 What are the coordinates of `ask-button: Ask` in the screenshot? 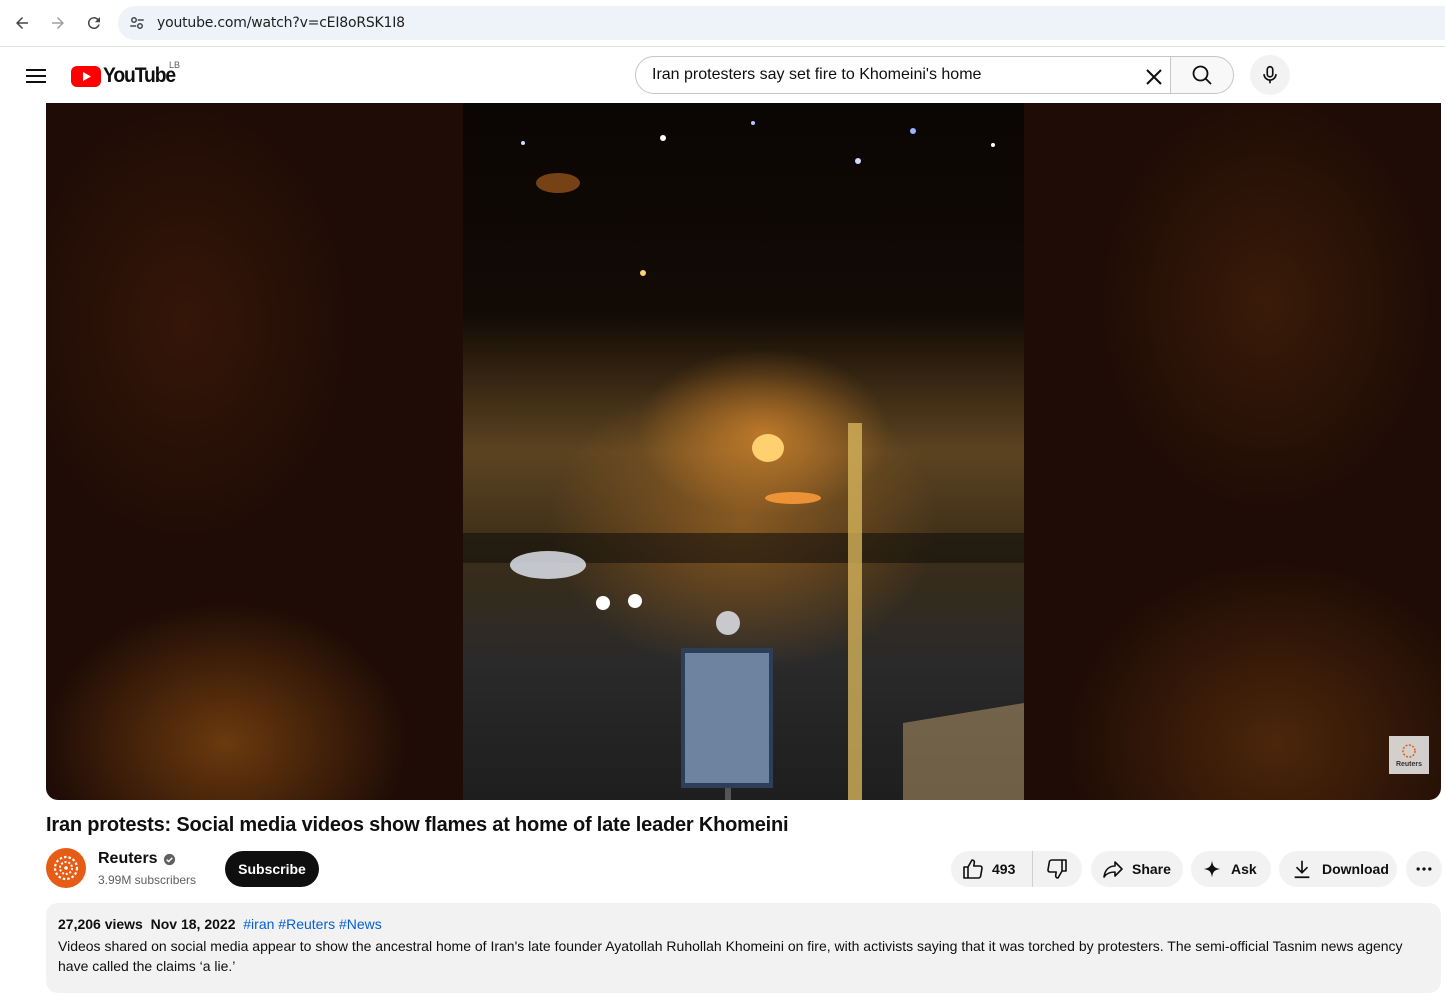 It's located at (1231, 869).